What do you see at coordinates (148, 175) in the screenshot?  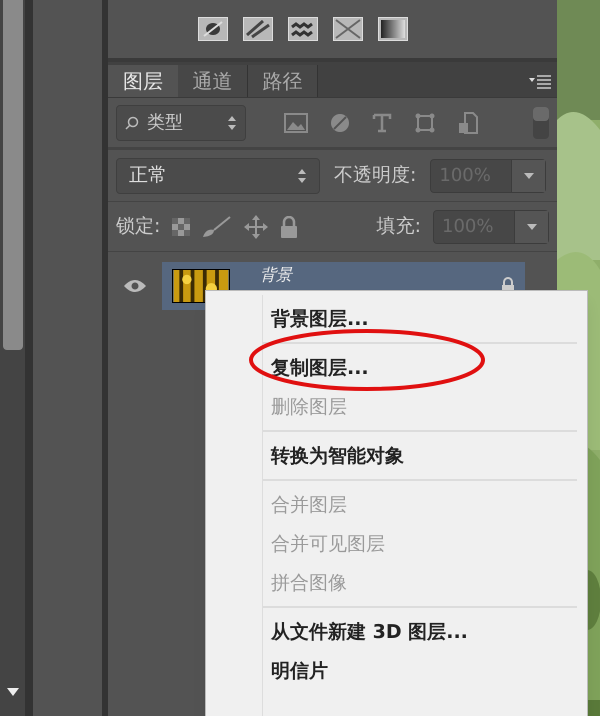 I see `blend-mode-value: 正常` at bounding box center [148, 175].